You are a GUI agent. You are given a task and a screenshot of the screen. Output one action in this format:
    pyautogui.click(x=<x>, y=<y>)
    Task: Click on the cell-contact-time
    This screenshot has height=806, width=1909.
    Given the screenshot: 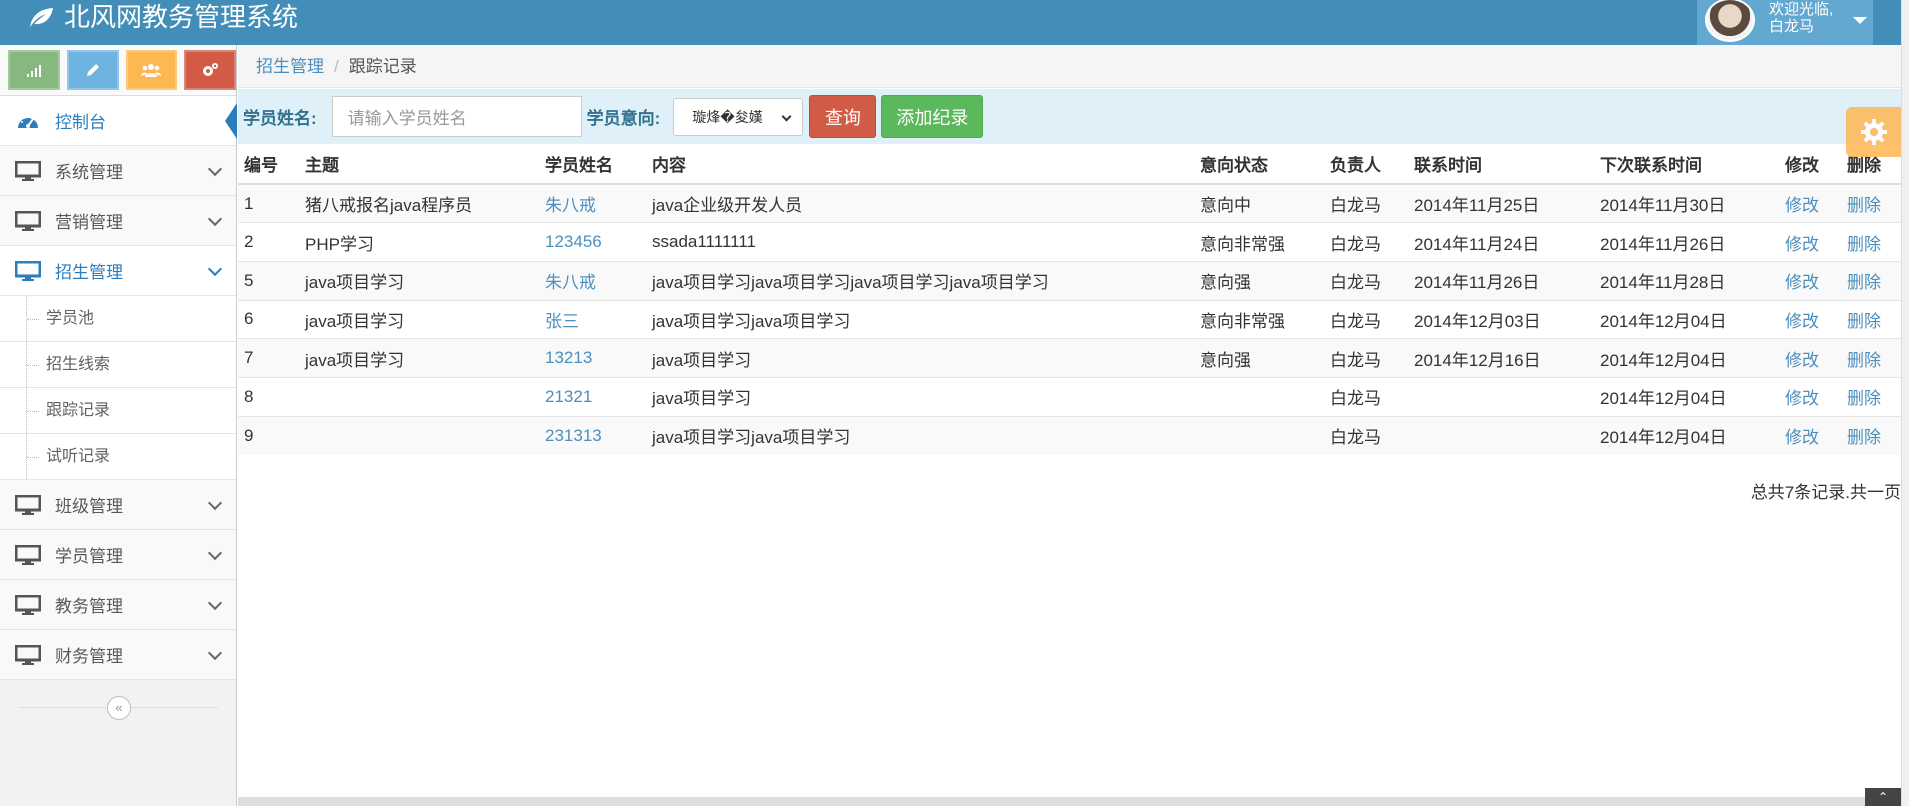 What is the action you would take?
    pyautogui.click(x=1501, y=396)
    